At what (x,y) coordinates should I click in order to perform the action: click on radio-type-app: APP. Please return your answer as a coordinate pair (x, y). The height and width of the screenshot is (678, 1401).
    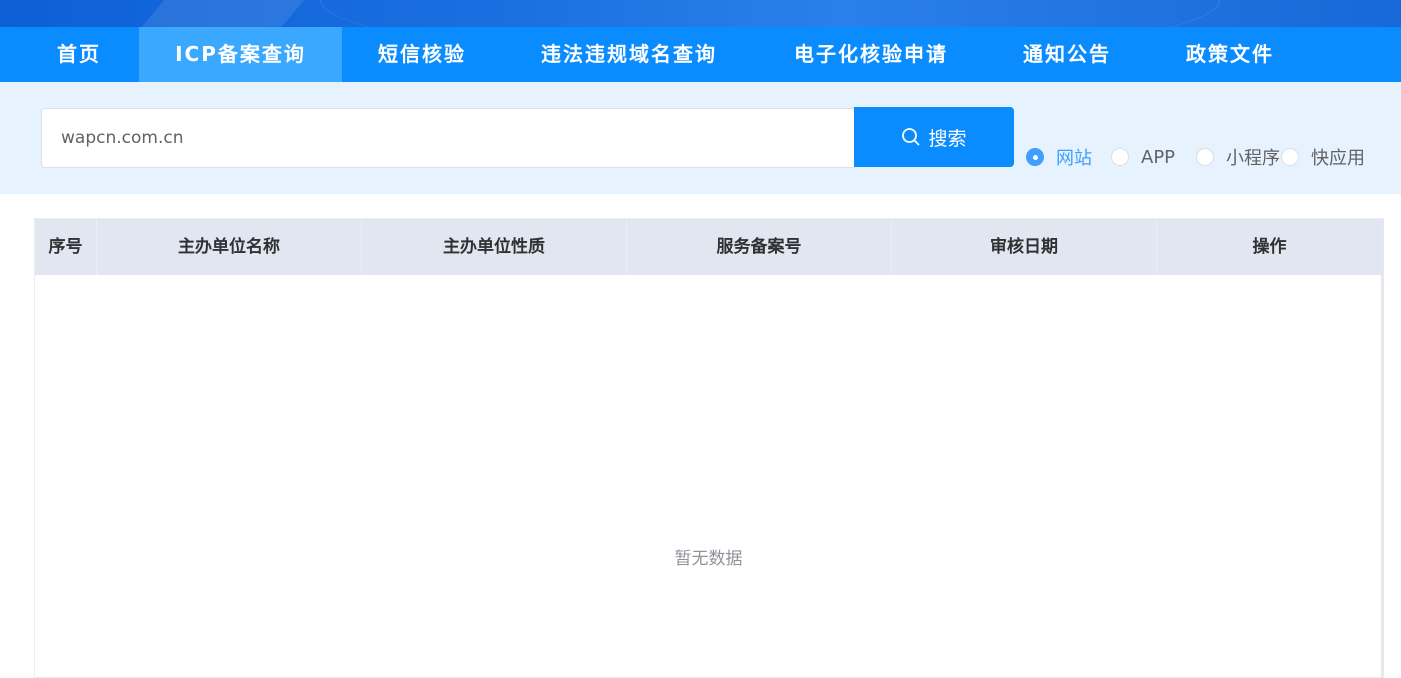
    Looking at the image, I should click on (1143, 157).